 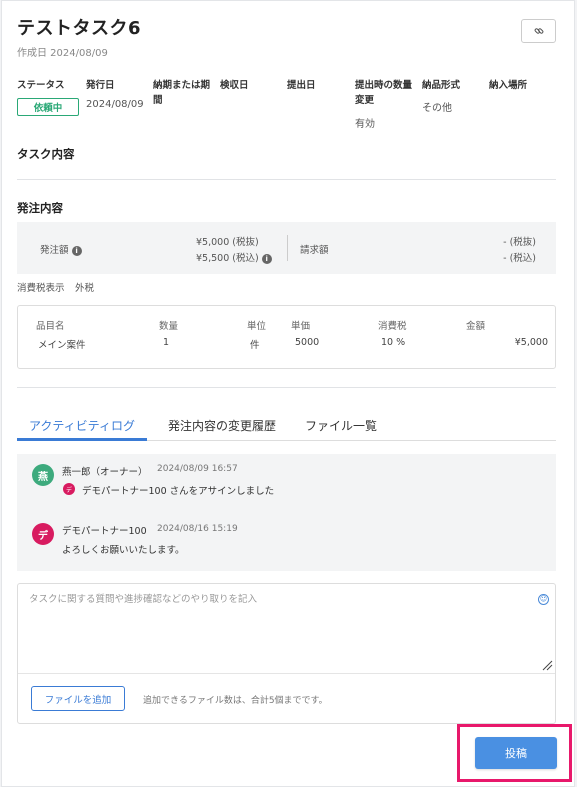 What do you see at coordinates (476, 326) in the screenshot?
I see `table-header: 金額` at bounding box center [476, 326].